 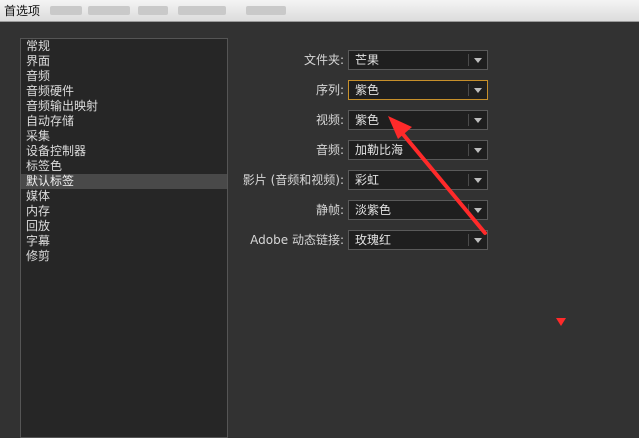 I want to click on window-titlebar: 首选项, so click(x=319, y=11).